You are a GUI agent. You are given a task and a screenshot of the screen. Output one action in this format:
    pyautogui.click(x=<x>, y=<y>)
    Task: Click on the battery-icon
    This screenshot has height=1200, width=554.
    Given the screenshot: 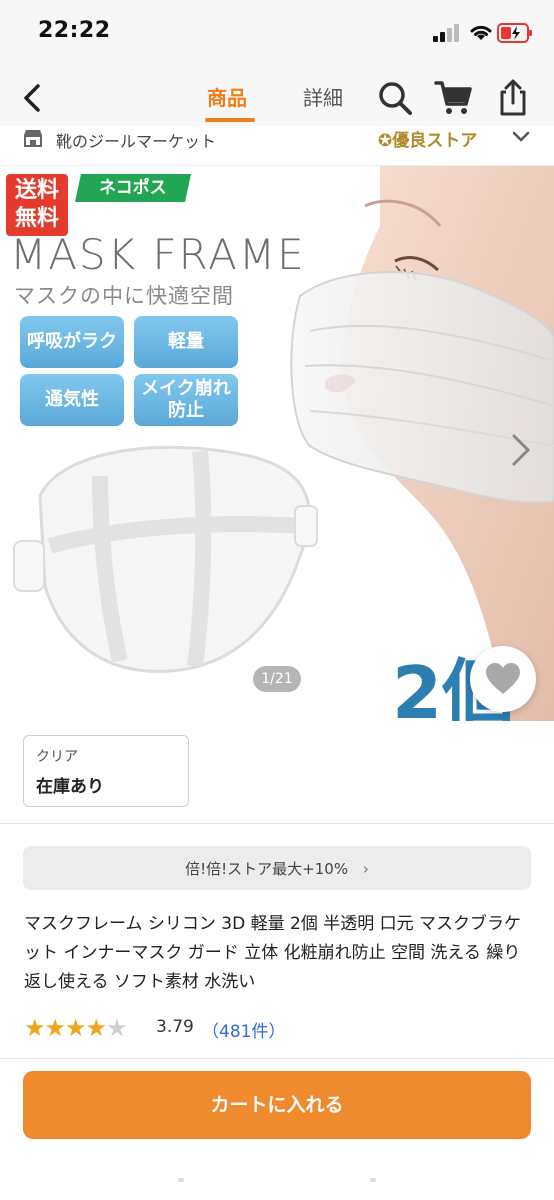 What is the action you would take?
    pyautogui.click(x=514, y=33)
    